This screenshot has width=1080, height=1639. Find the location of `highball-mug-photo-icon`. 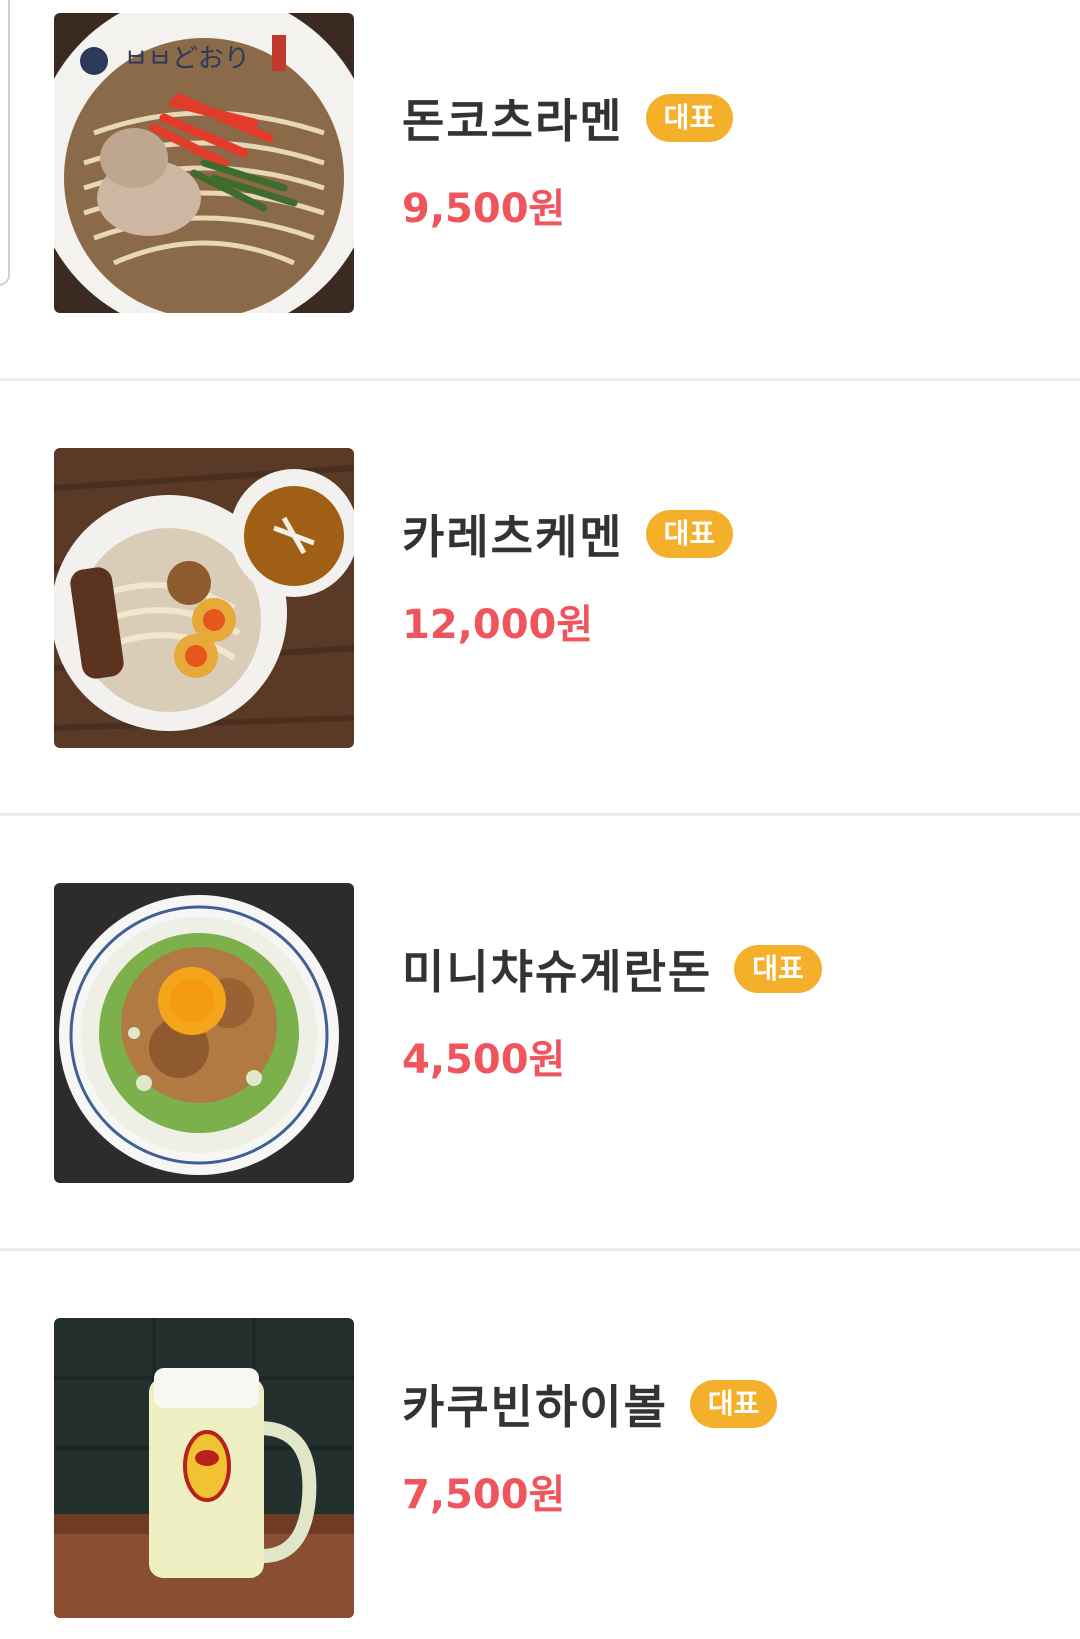

highball-mug-photo-icon is located at coordinates (204, 1468).